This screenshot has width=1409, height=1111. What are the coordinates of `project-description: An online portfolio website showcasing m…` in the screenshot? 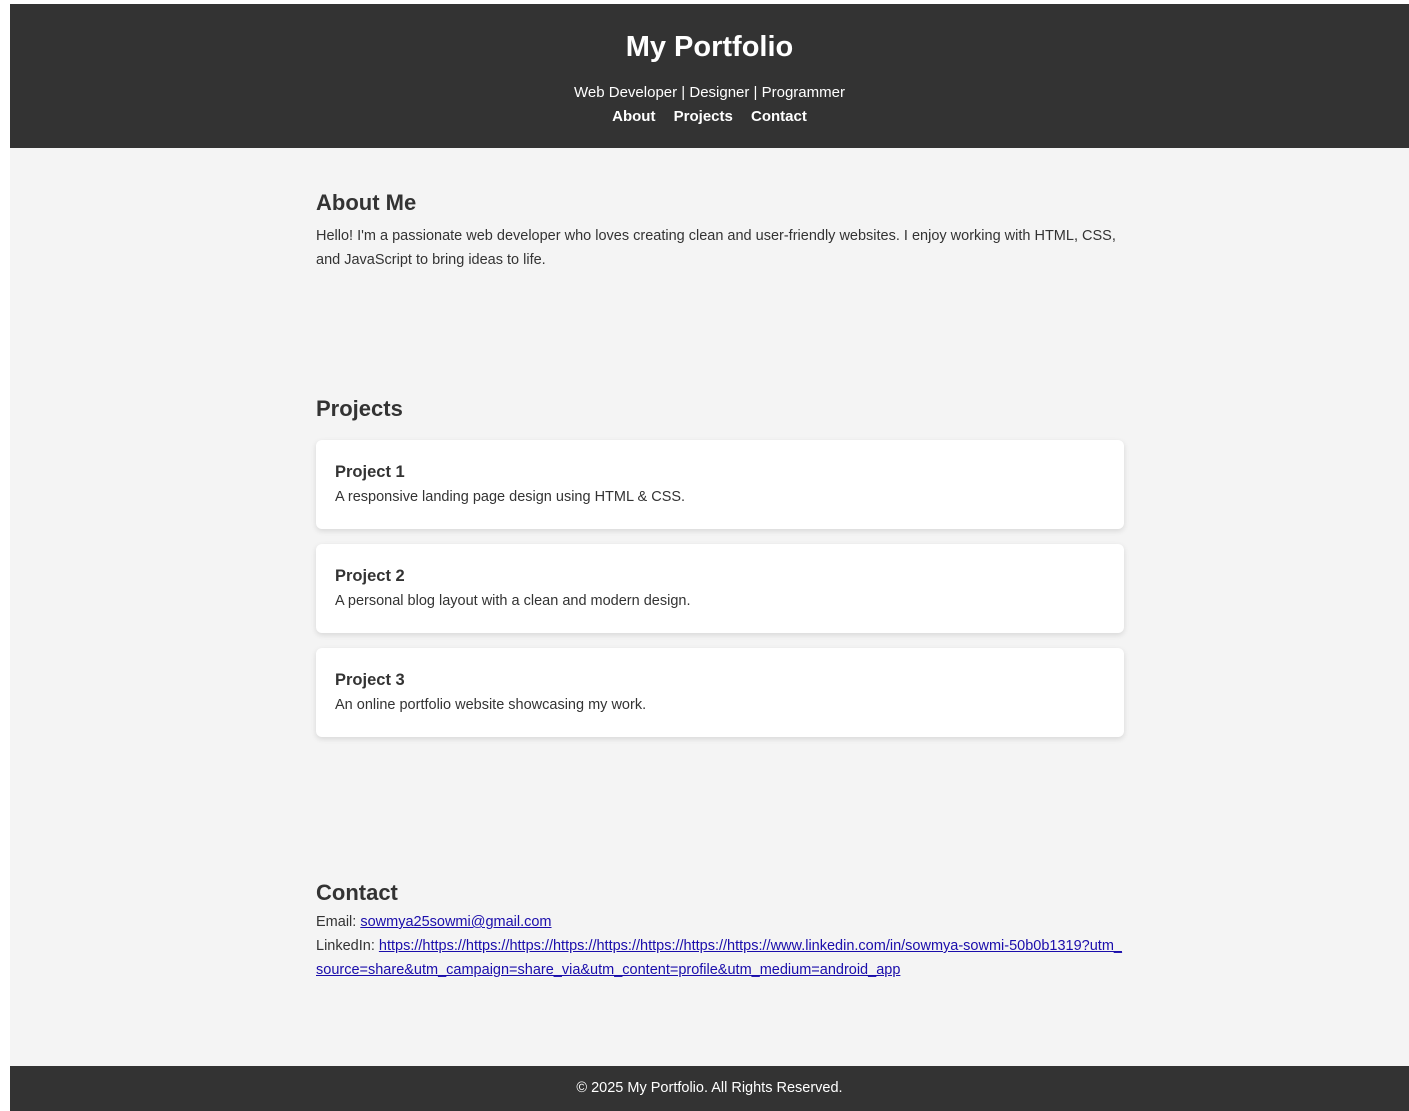 It's located at (491, 705).